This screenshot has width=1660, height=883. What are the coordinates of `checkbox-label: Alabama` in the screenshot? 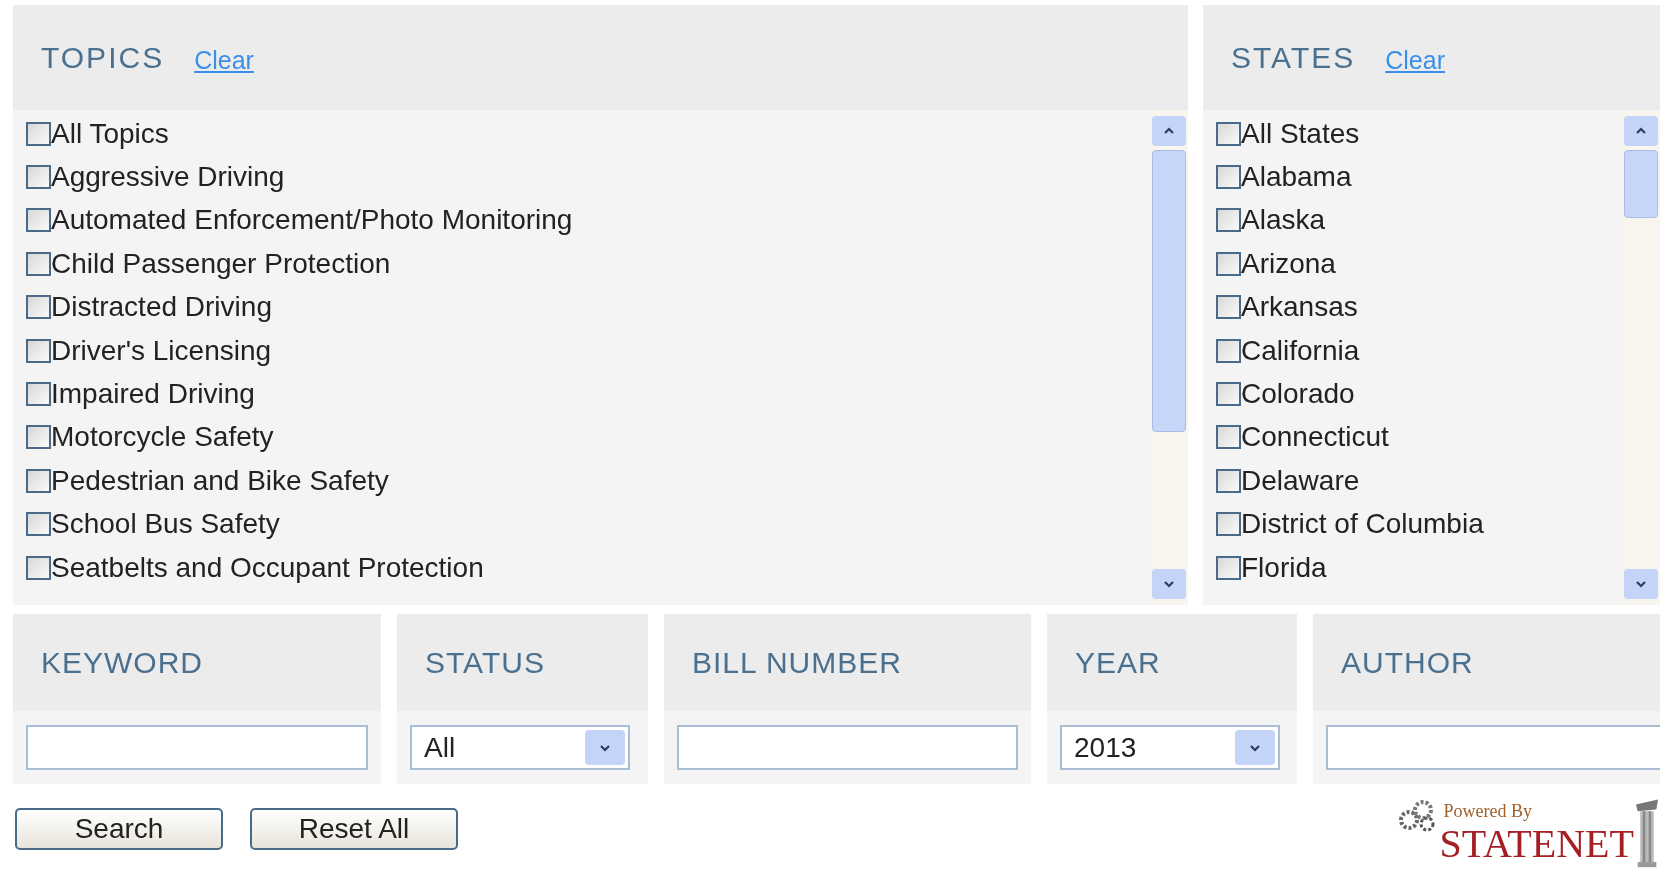 It's located at (1296, 177).